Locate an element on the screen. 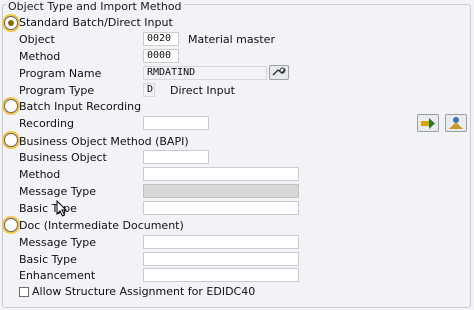 The width and height of the screenshot is (474, 310). object-label: Object is located at coordinates (37, 39).